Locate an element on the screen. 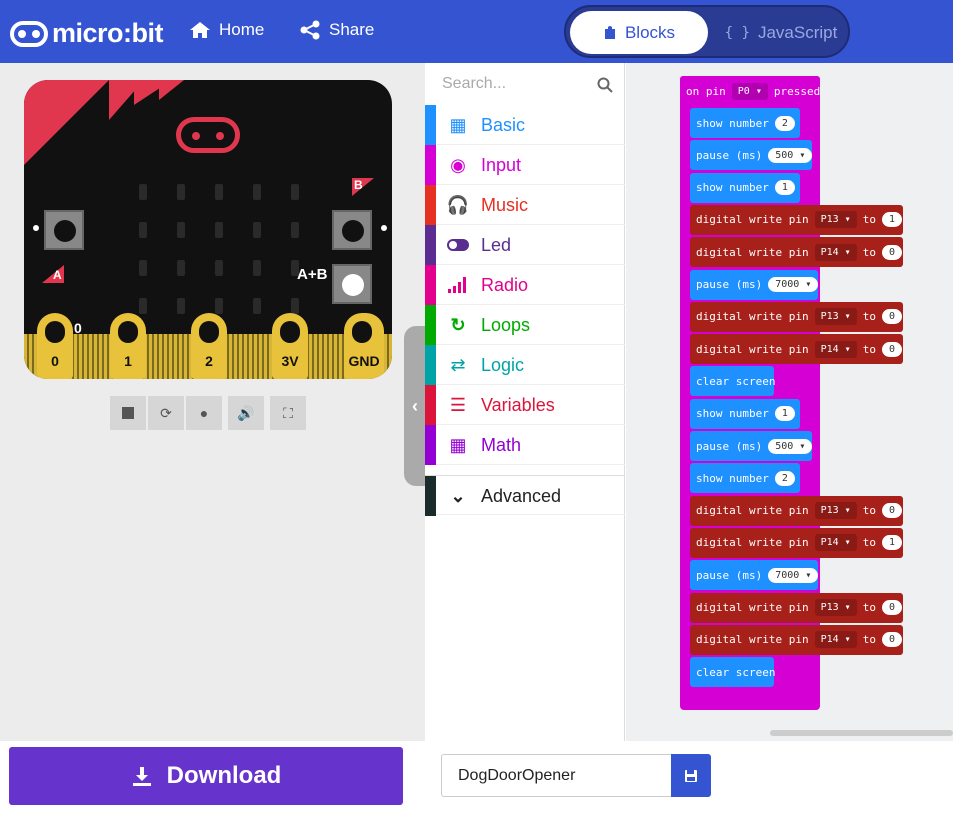  button-ab-label: A+B is located at coordinates (312, 274).